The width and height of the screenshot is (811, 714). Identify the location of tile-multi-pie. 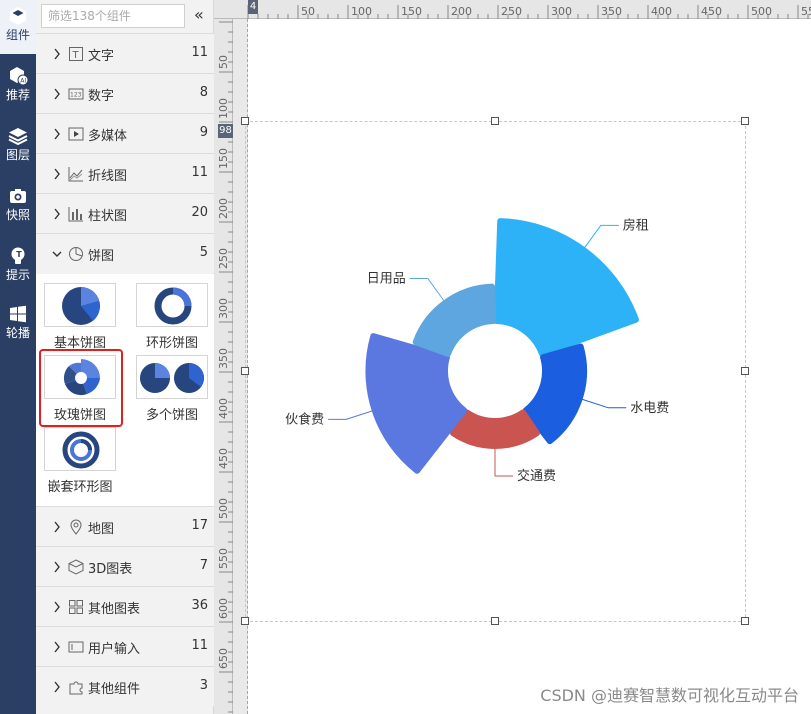
(172, 377).